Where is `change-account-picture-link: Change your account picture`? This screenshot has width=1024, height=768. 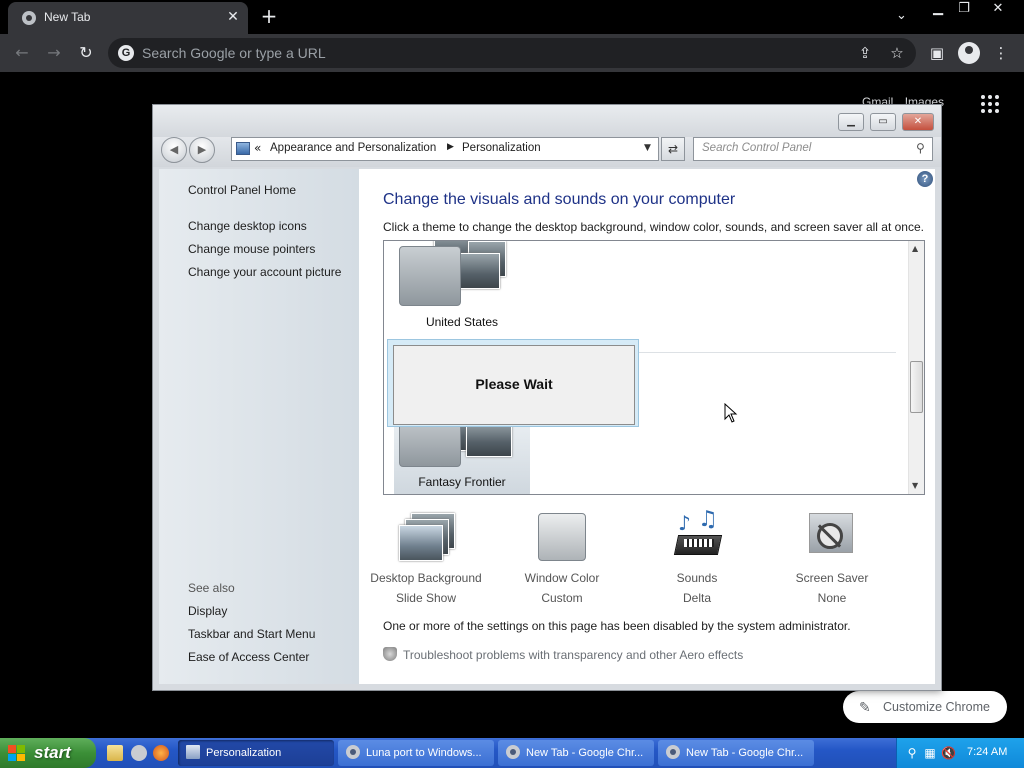
change-account-picture-link: Change your account picture is located at coordinates (264, 272).